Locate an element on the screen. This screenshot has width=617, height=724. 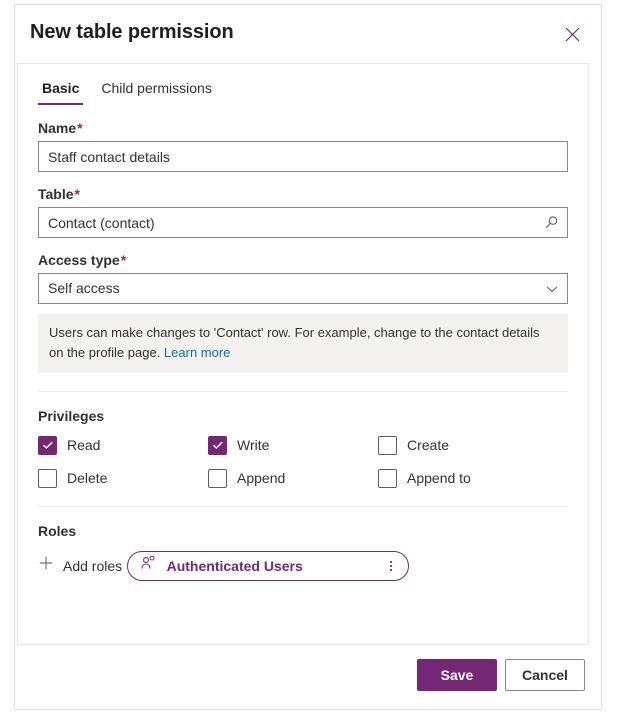
access-type-value: Self access is located at coordinates (84, 288).